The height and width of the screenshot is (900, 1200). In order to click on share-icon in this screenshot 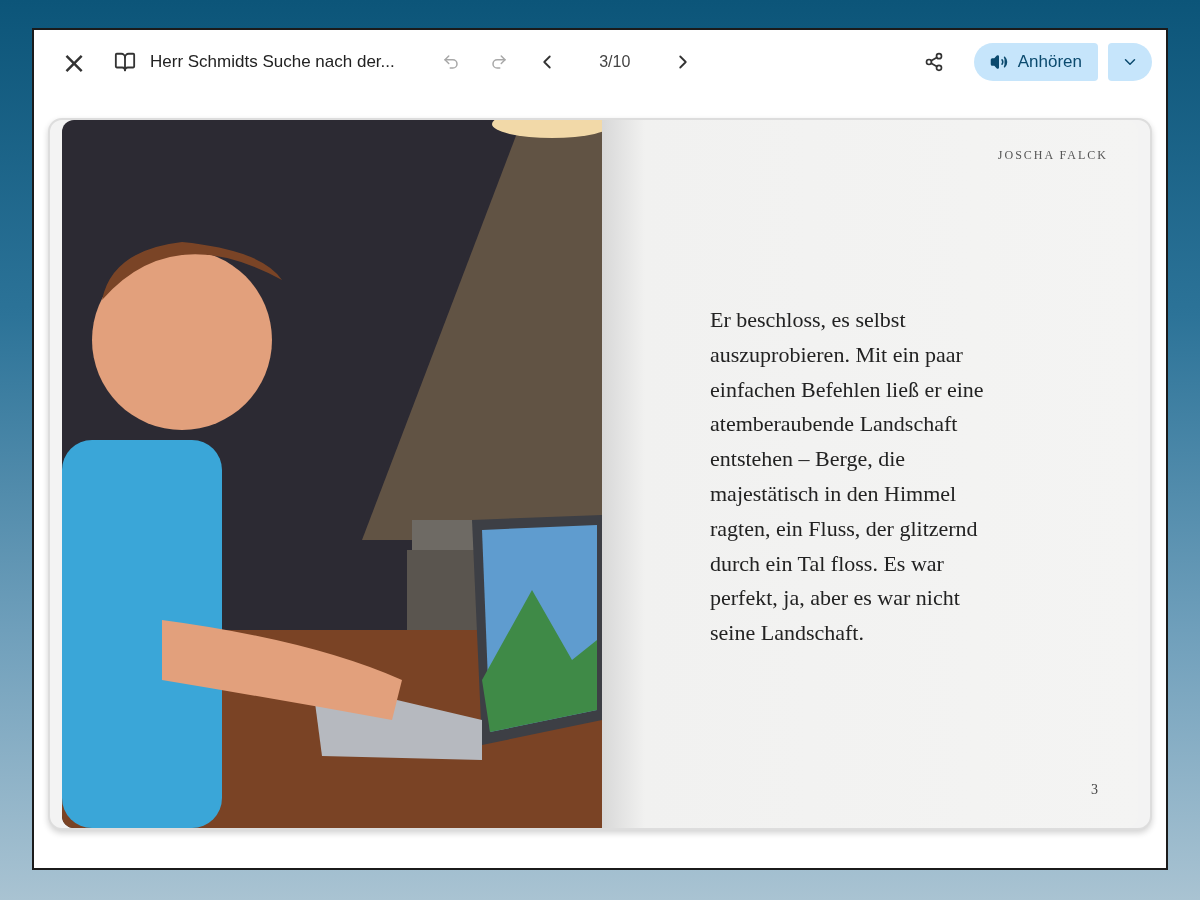, I will do `click(933, 62)`.